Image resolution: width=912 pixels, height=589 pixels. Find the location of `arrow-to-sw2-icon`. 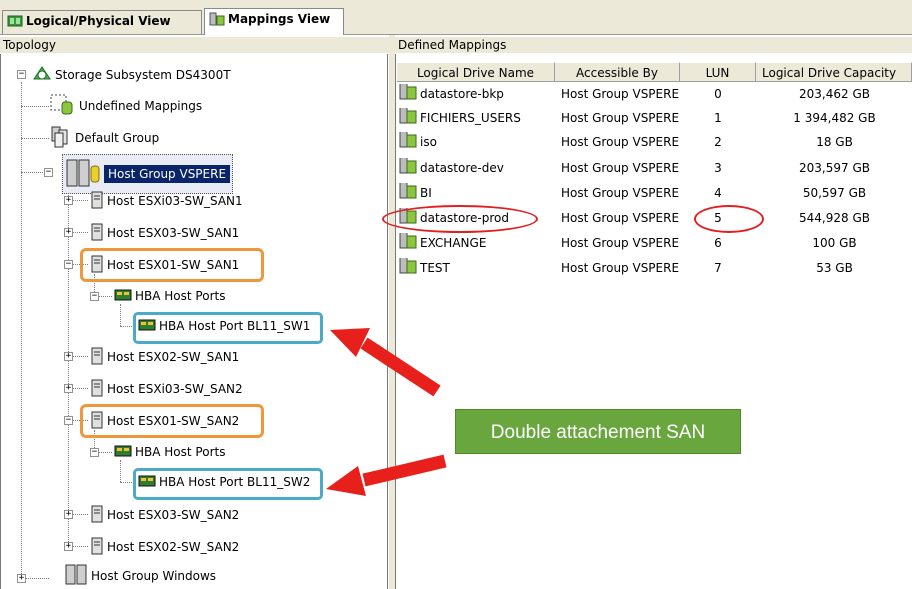

arrow-to-sw2-icon is located at coordinates (386, 475).